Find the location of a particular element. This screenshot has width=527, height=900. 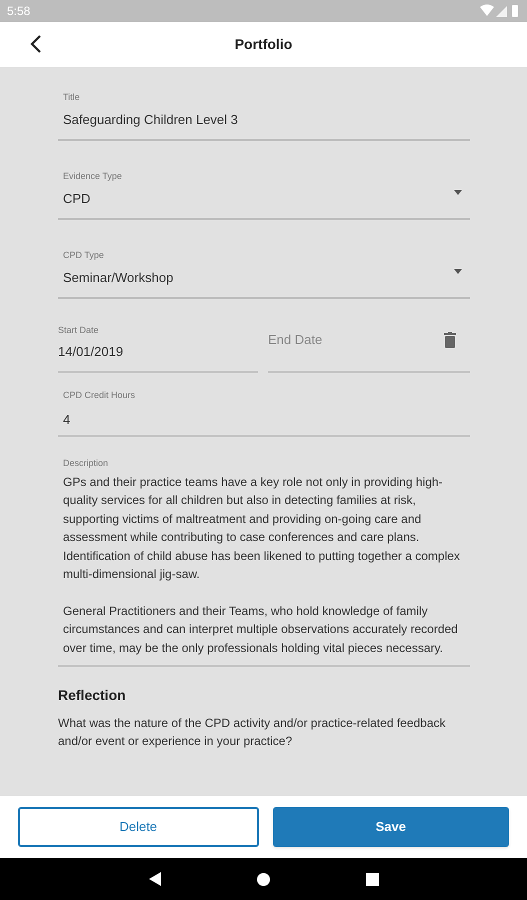

status-icons is located at coordinates (500, 11).